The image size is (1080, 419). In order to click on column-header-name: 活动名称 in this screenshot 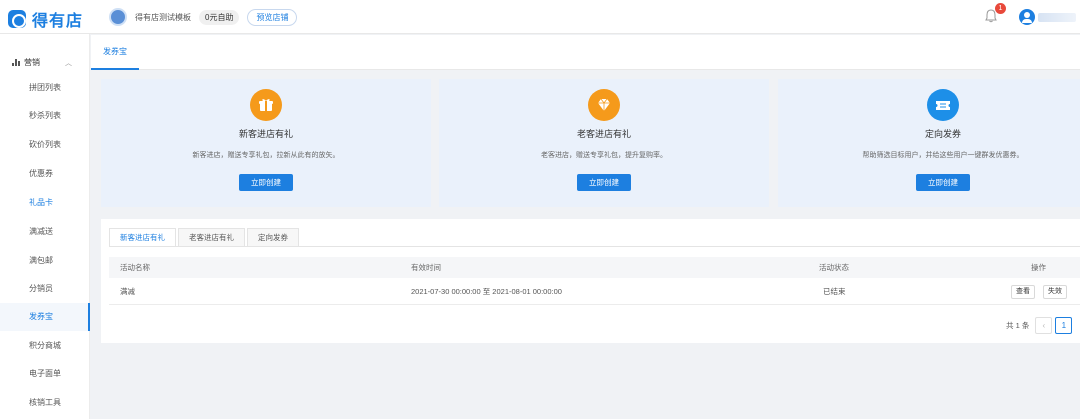, I will do `click(135, 267)`.